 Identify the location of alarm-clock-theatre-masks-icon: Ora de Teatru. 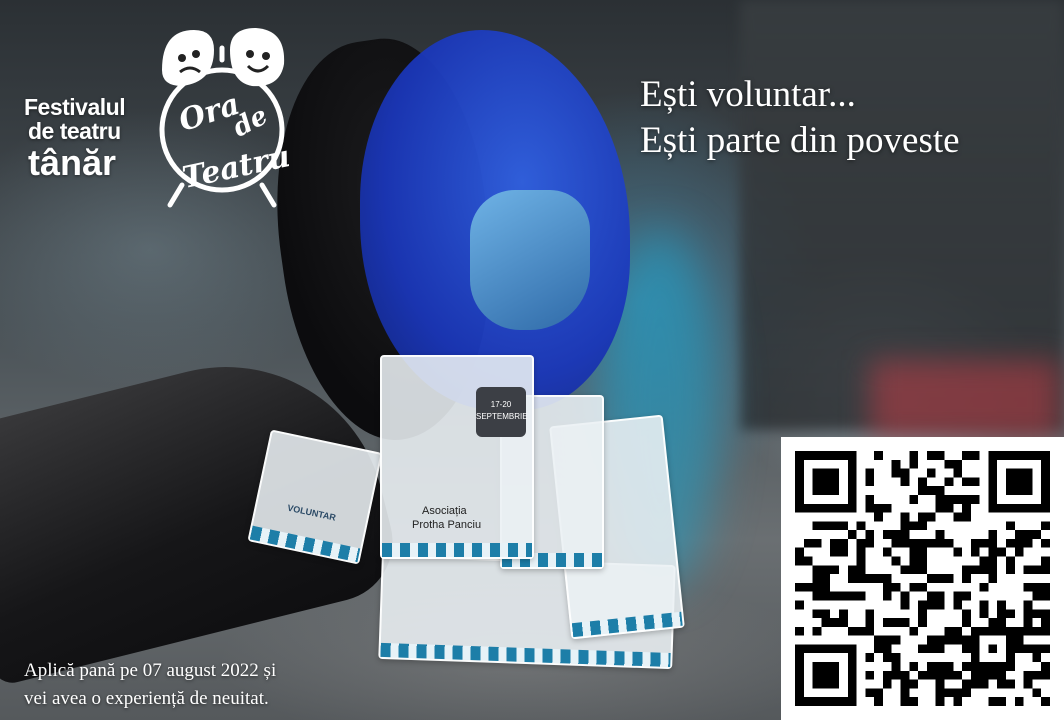
(225, 118).